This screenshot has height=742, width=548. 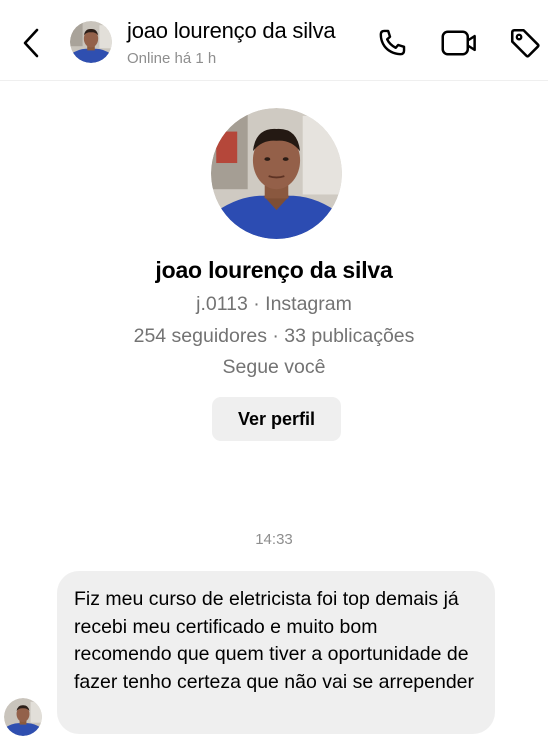 I want to click on profile-stats: 254 seguidores · 33 publicações, so click(x=274, y=336).